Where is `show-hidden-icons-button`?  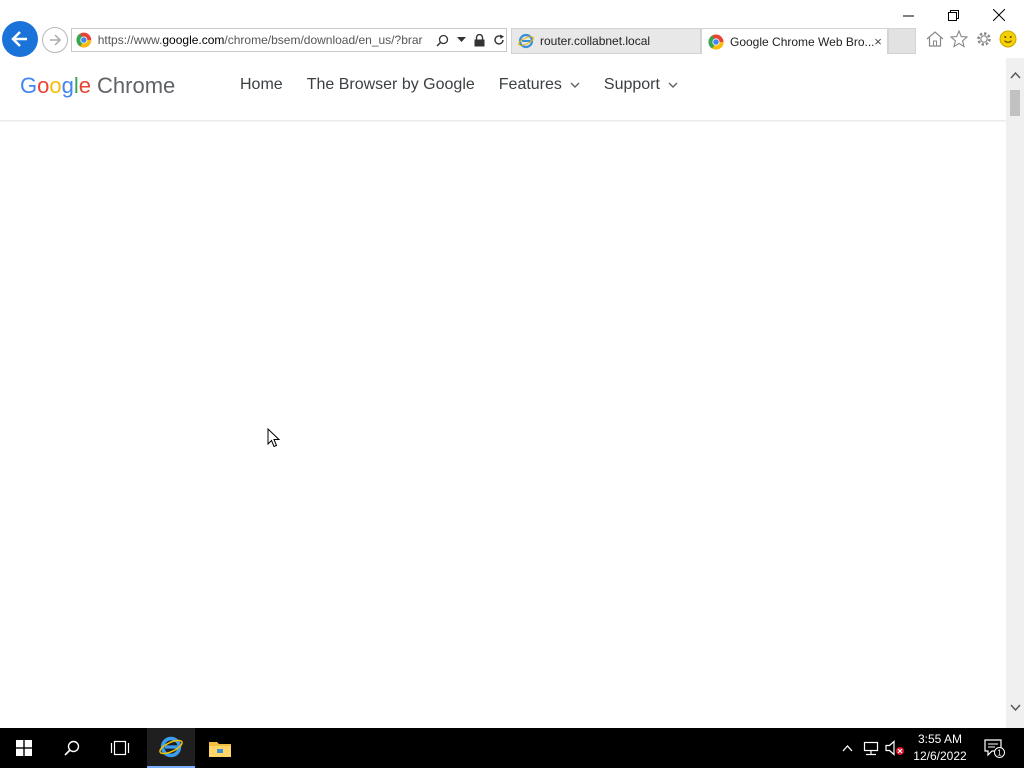 show-hidden-icons-button is located at coordinates (847, 748).